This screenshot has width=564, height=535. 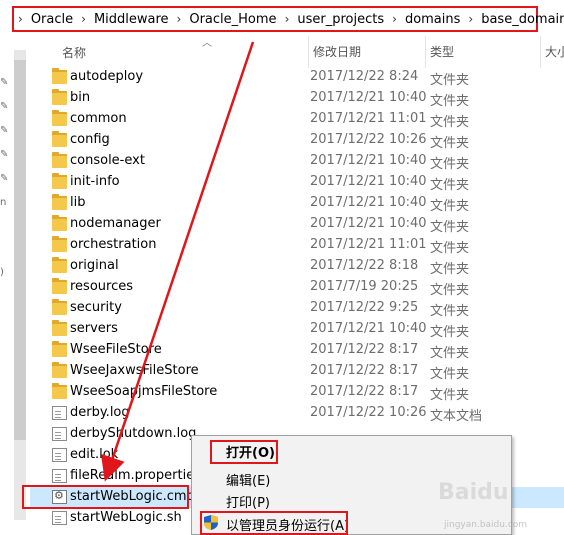 What do you see at coordinates (74, 52) in the screenshot?
I see `column-header-name: 名称` at bounding box center [74, 52].